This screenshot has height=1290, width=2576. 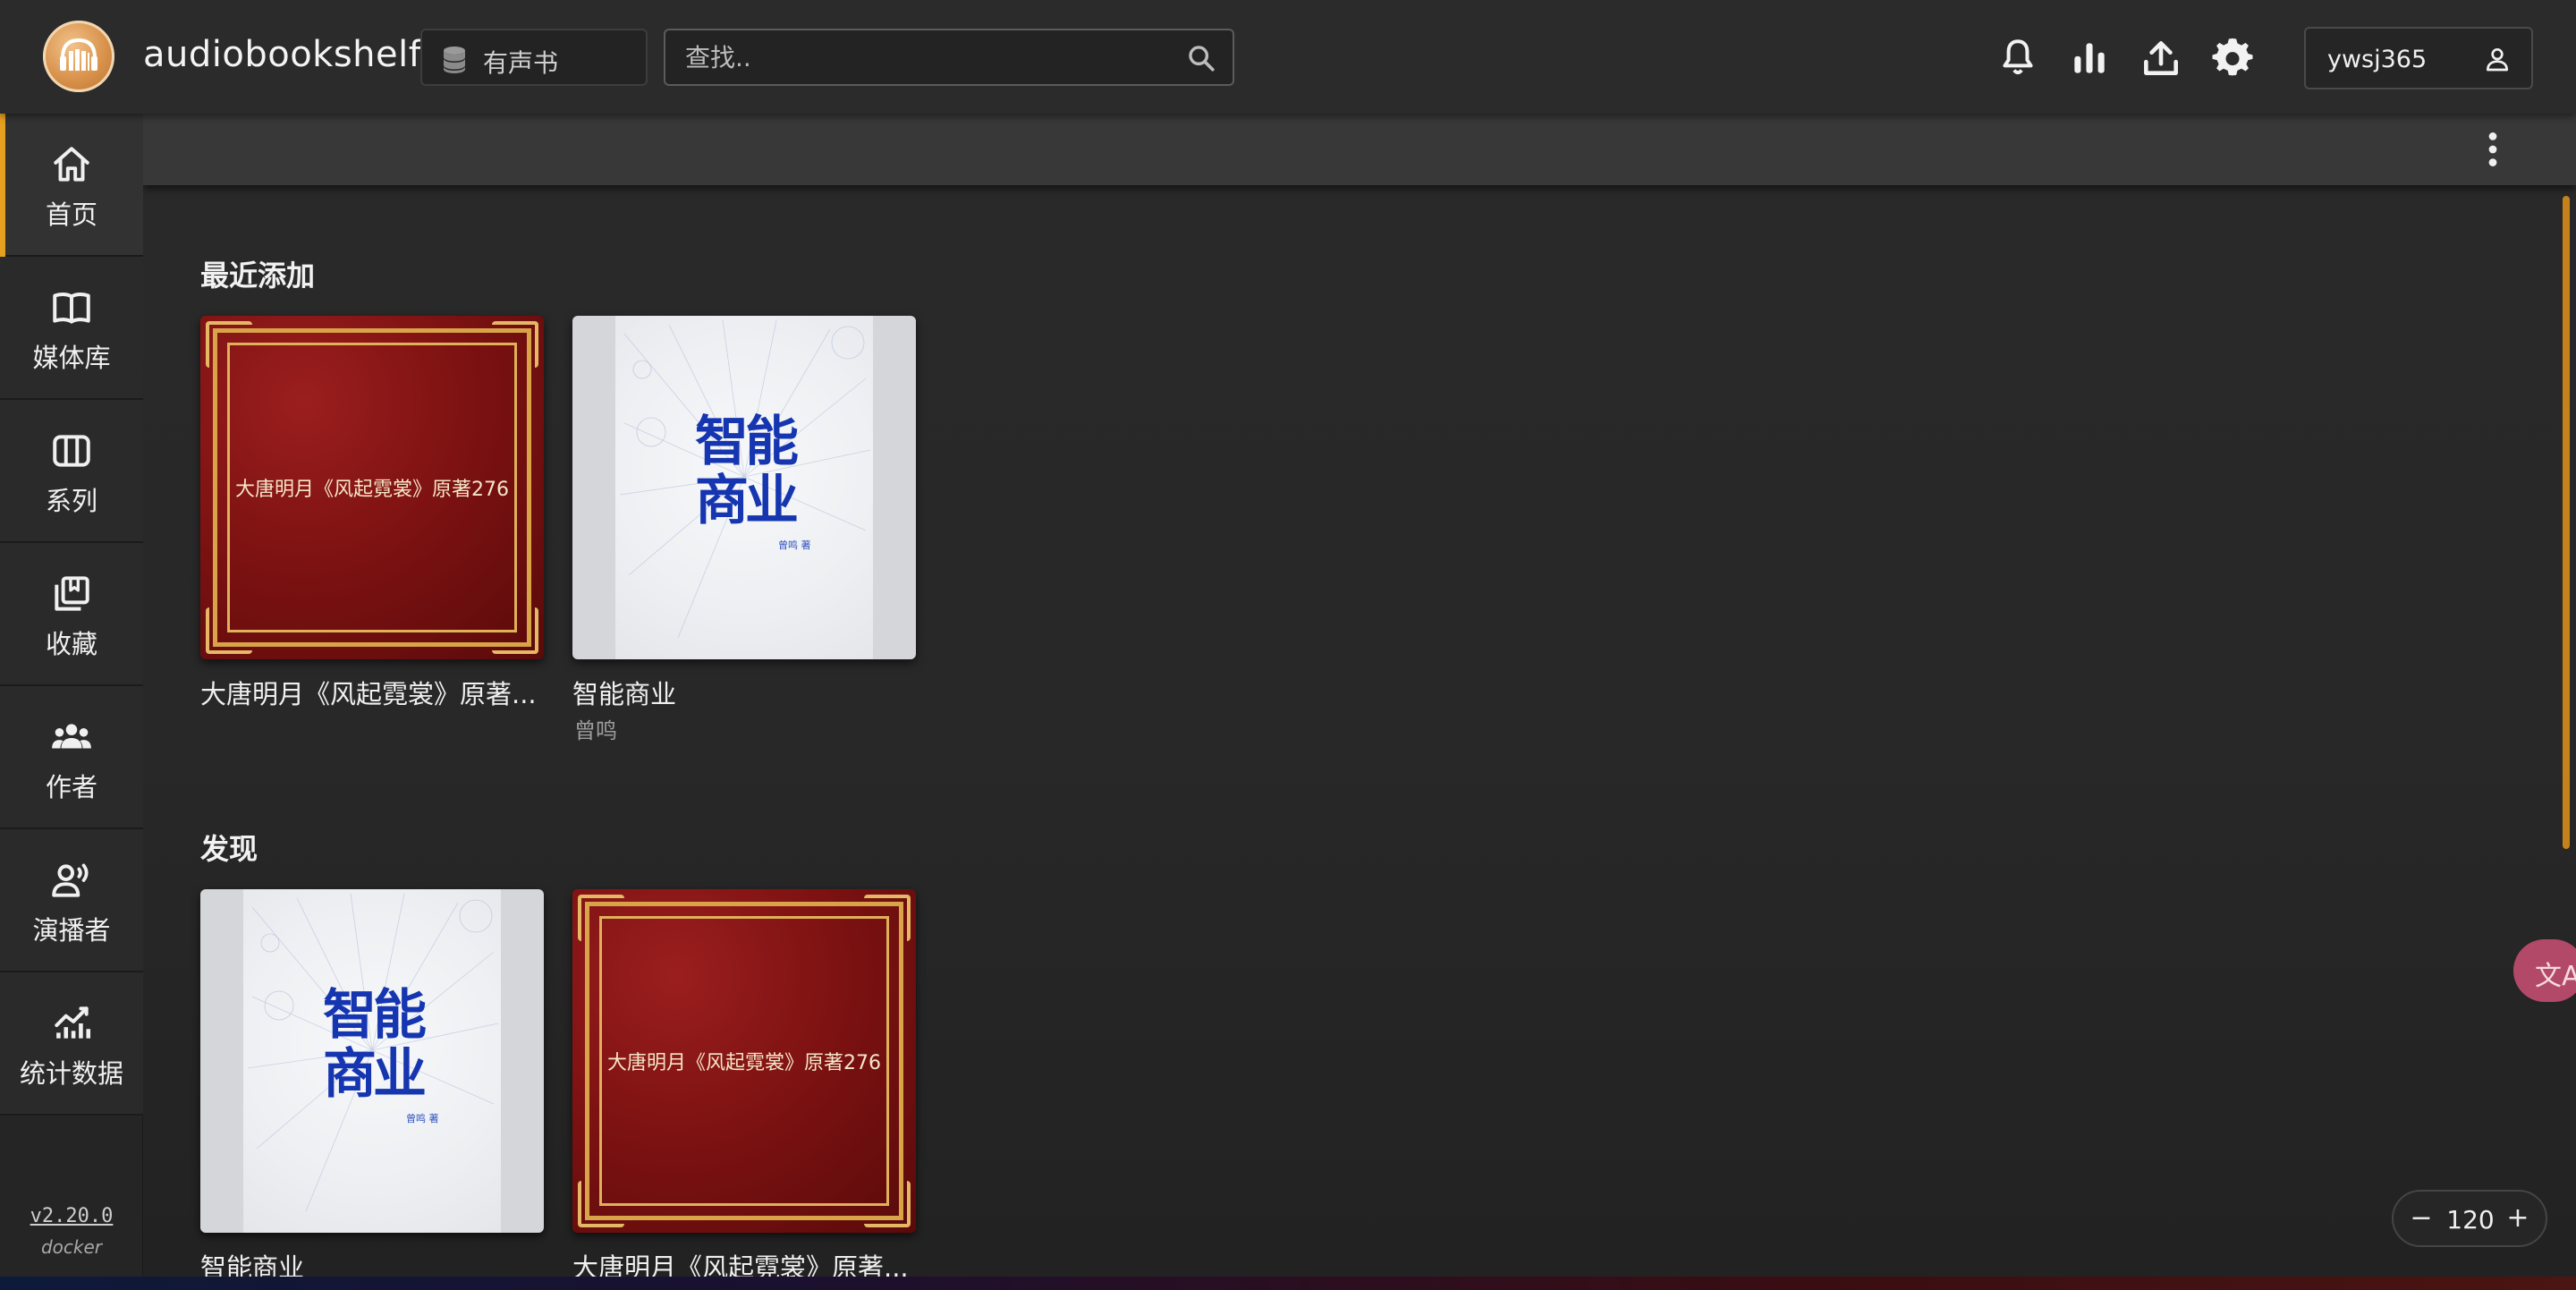 I want to click on scrollbar, so click(x=2566, y=731).